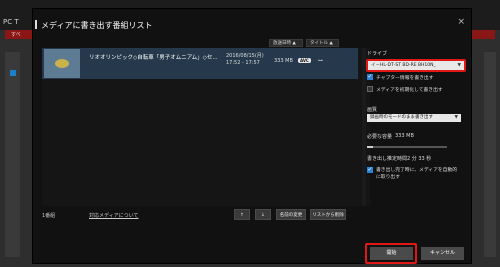  I want to click on format-icon: ⊶, so click(320, 61).